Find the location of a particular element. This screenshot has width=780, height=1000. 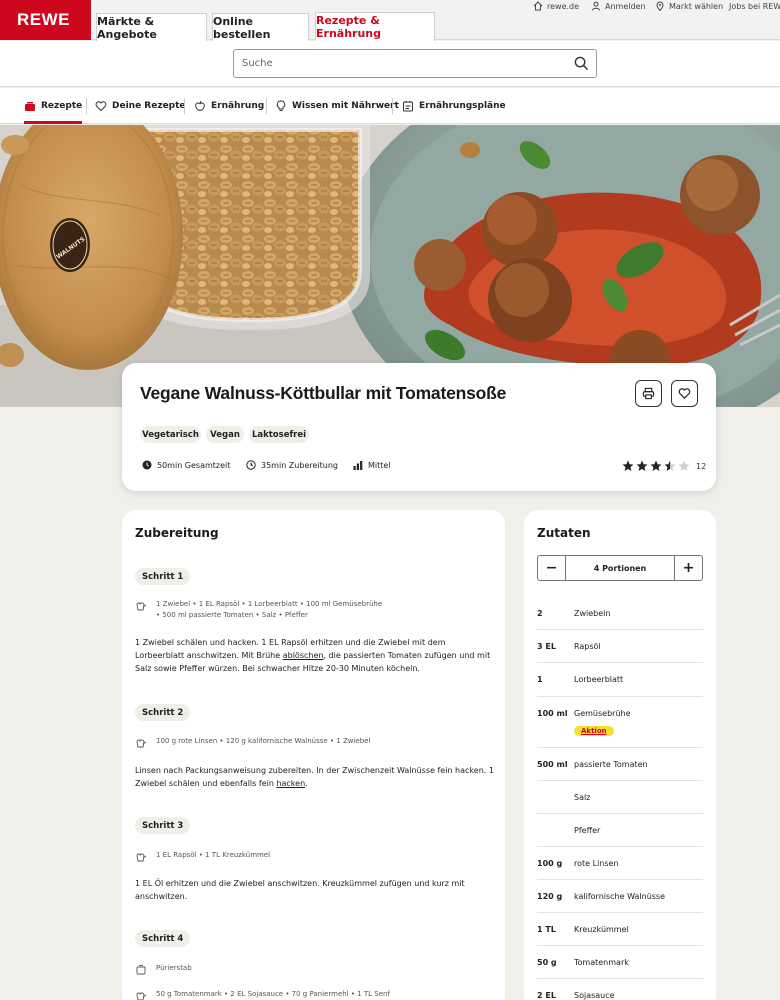

subnav-deine-rezepte: Deine Rezepte is located at coordinates (140, 105).